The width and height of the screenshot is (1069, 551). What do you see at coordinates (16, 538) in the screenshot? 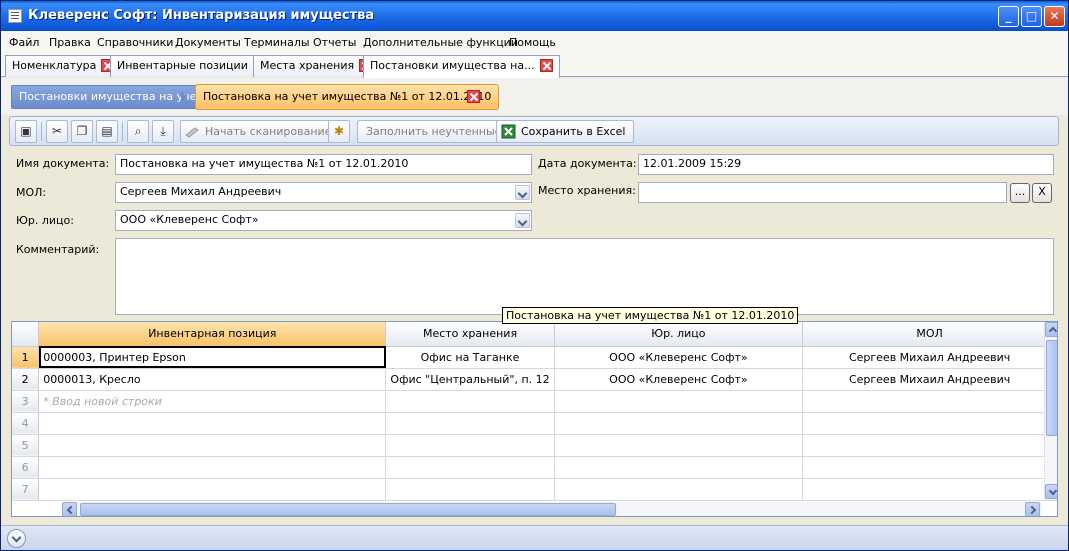
I see `expand-panel-icon` at bounding box center [16, 538].